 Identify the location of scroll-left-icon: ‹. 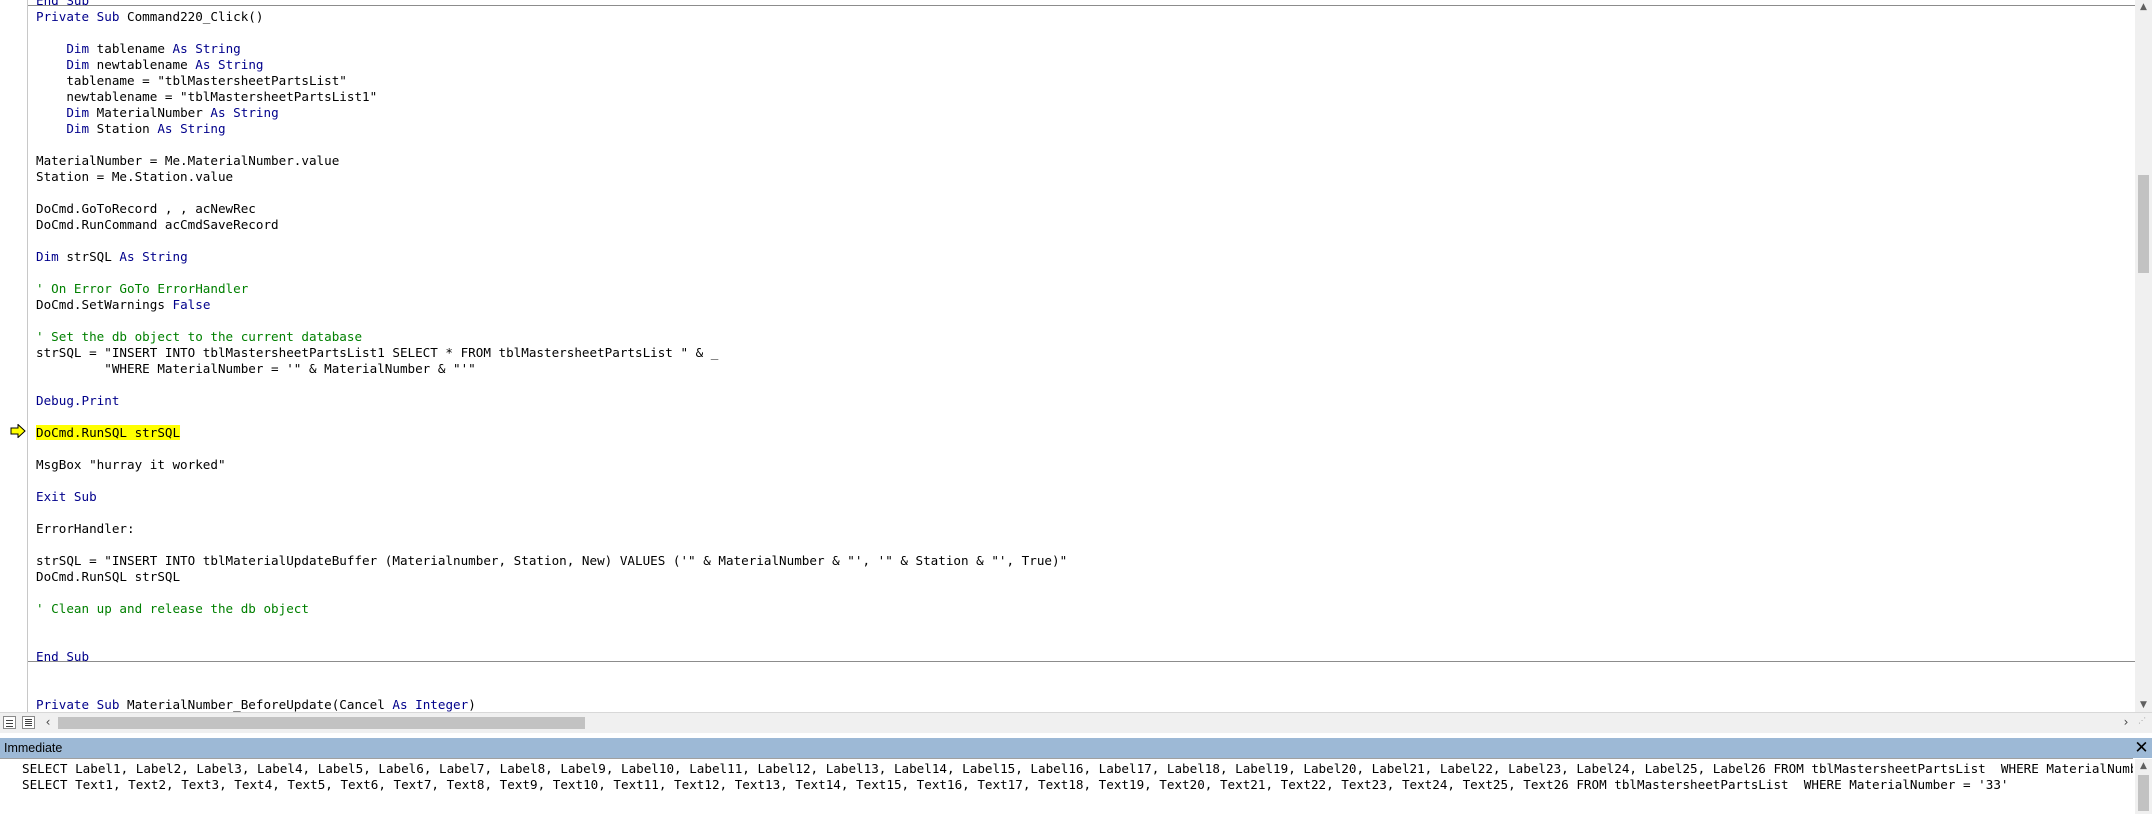
(48, 722).